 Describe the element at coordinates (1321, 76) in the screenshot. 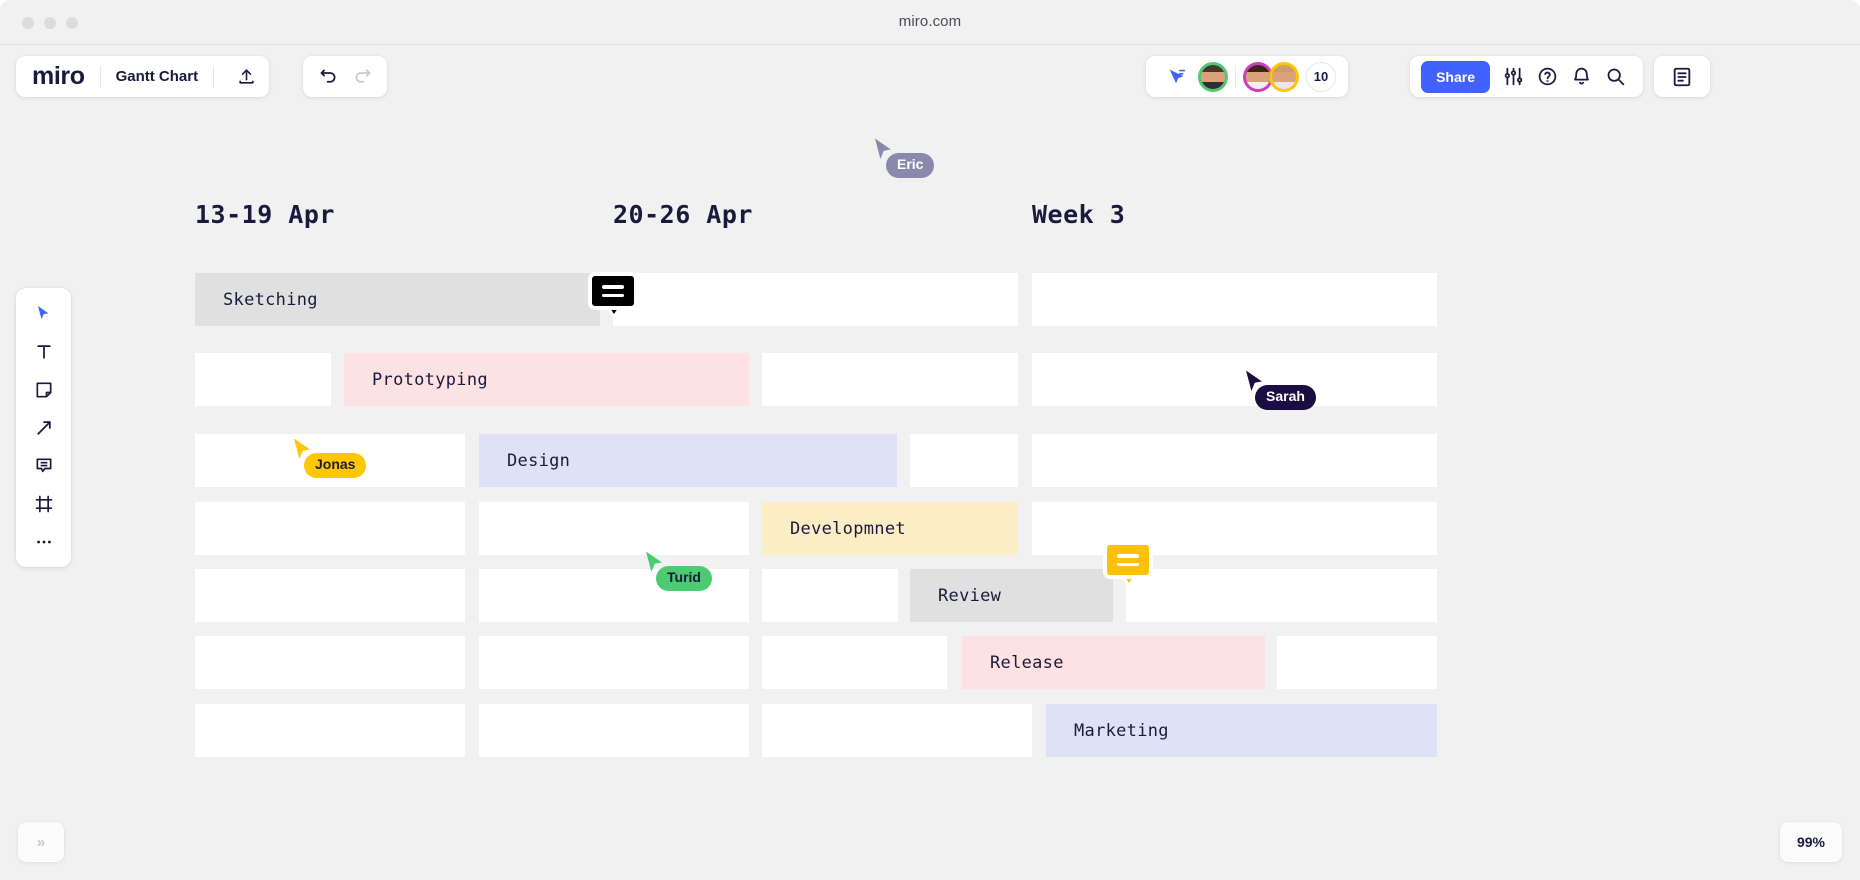

I see `collaborator-count-badge: 10` at that location.